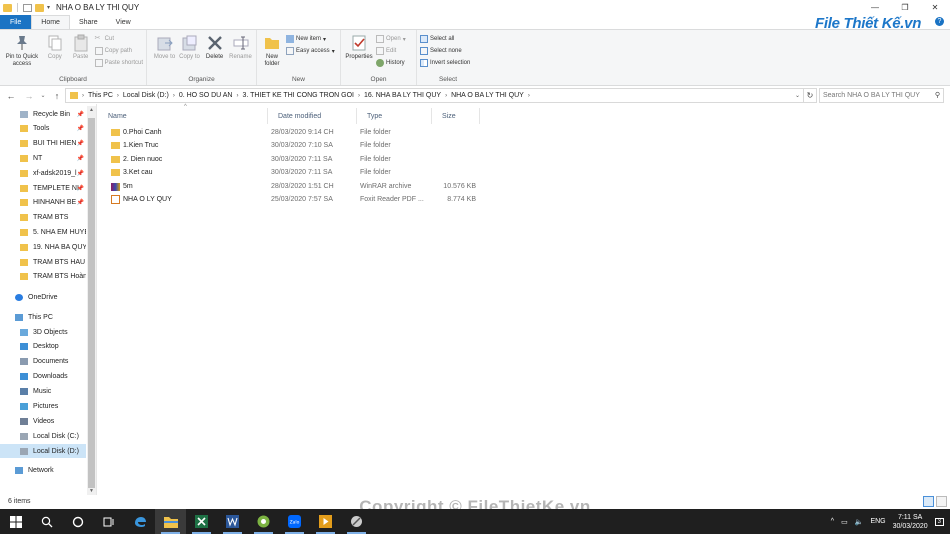 The height and width of the screenshot is (534, 950). Describe the element at coordinates (939, 521) in the screenshot. I see `notifications-icon: 3` at that location.